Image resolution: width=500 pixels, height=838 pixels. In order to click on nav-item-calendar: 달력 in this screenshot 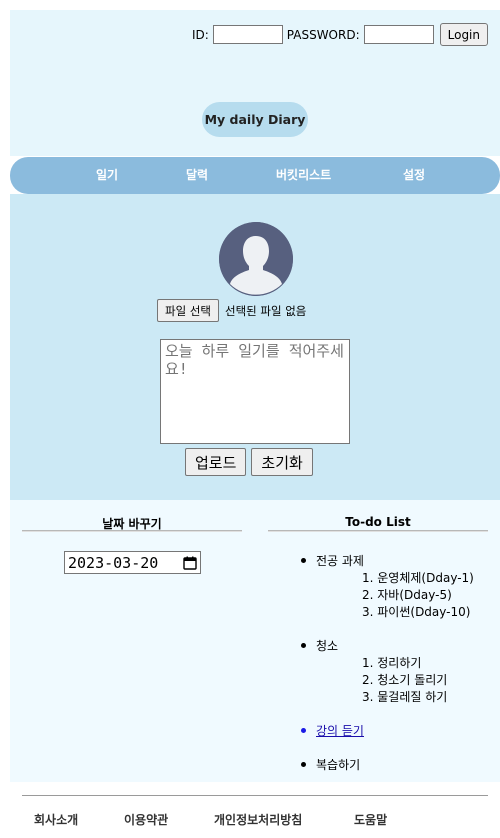, I will do `click(197, 175)`.